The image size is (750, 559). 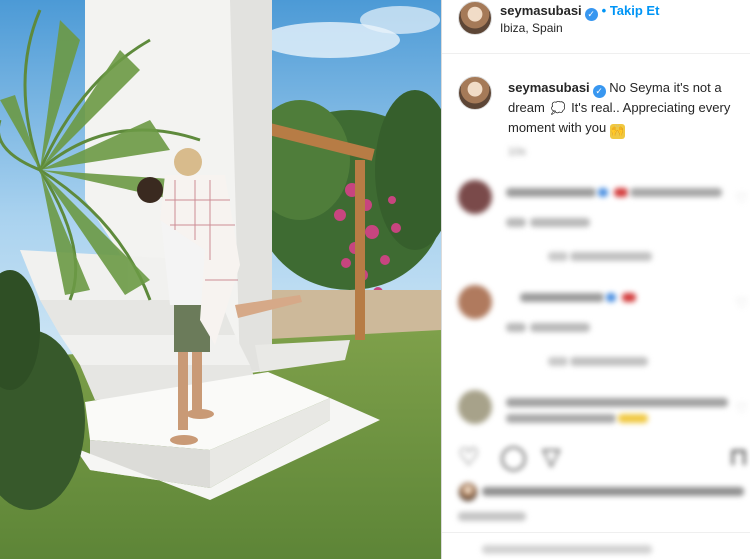 What do you see at coordinates (596, 27) in the screenshot?
I see `post-header: seymasubasi ✓ • Takip Et Ibiza, Spain` at bounding box center [596, 27].